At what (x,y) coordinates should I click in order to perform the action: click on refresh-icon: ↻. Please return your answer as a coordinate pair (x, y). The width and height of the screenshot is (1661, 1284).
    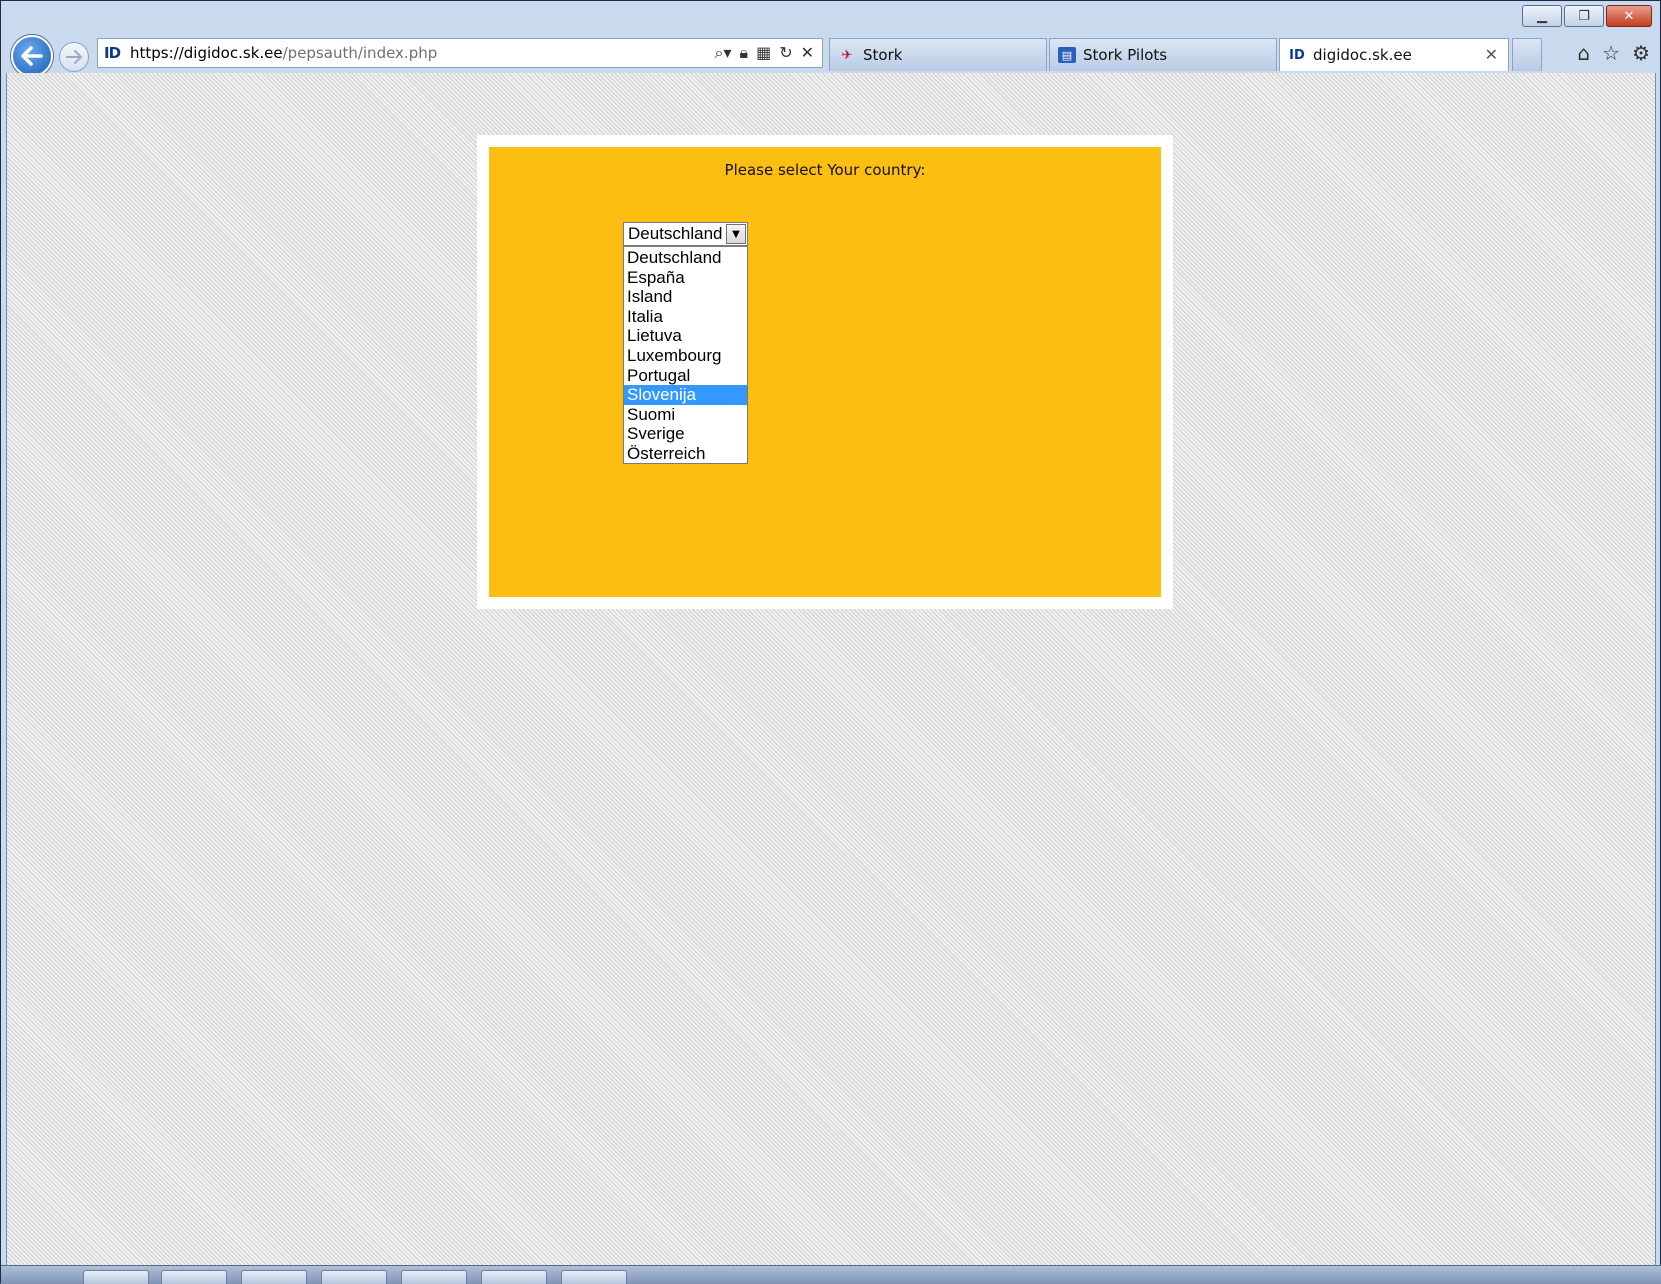
    Looking at the image, I should click on (785, 53).